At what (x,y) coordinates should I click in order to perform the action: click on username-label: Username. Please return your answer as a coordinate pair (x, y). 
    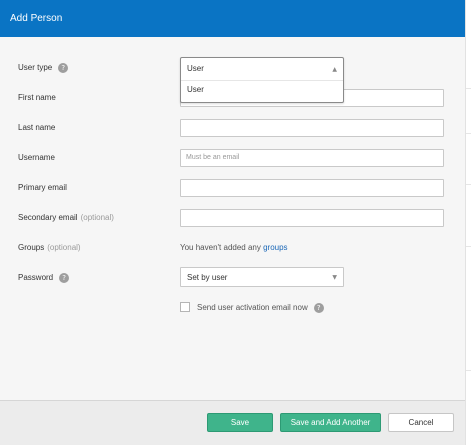
    Looking at the image, I should click on (36, 157).